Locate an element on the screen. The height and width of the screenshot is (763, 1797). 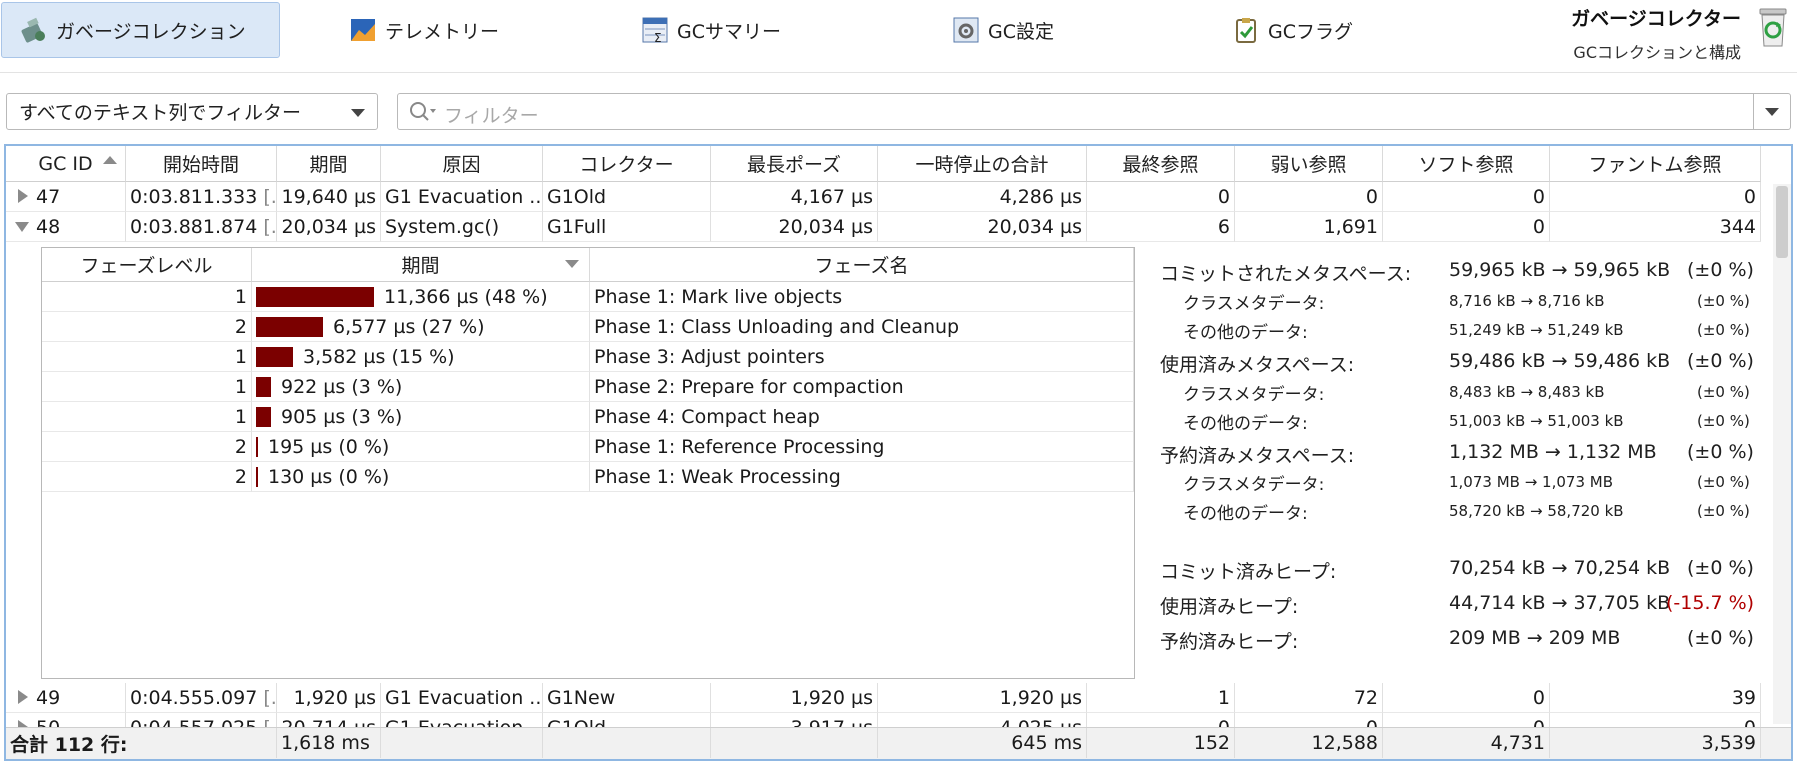
cell-phantom-refs: 344 is located at coordinates (1655, 227).